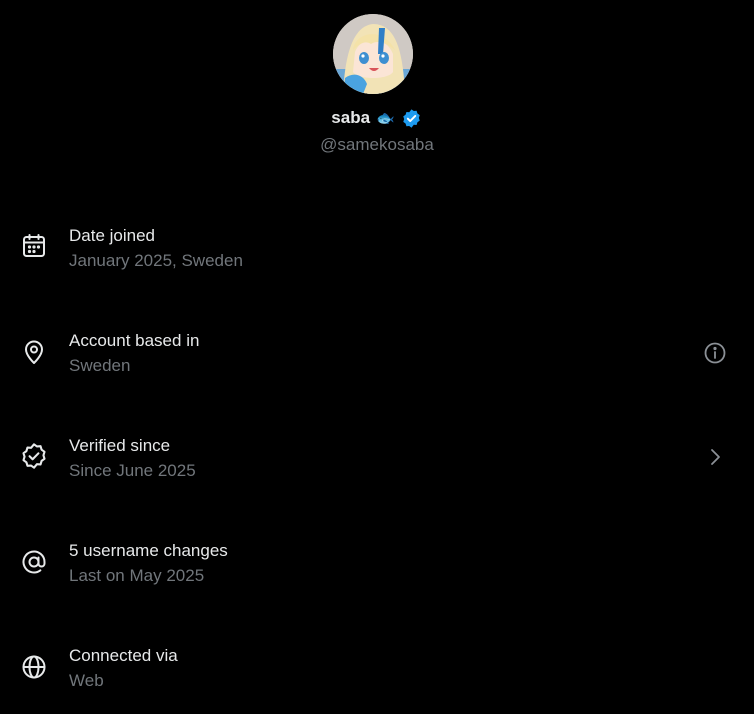 This screenshot has width=754, height=714. Describe the element at coordinates (34, 562) in the screenshot. I see `at-sign-icon` at that location.